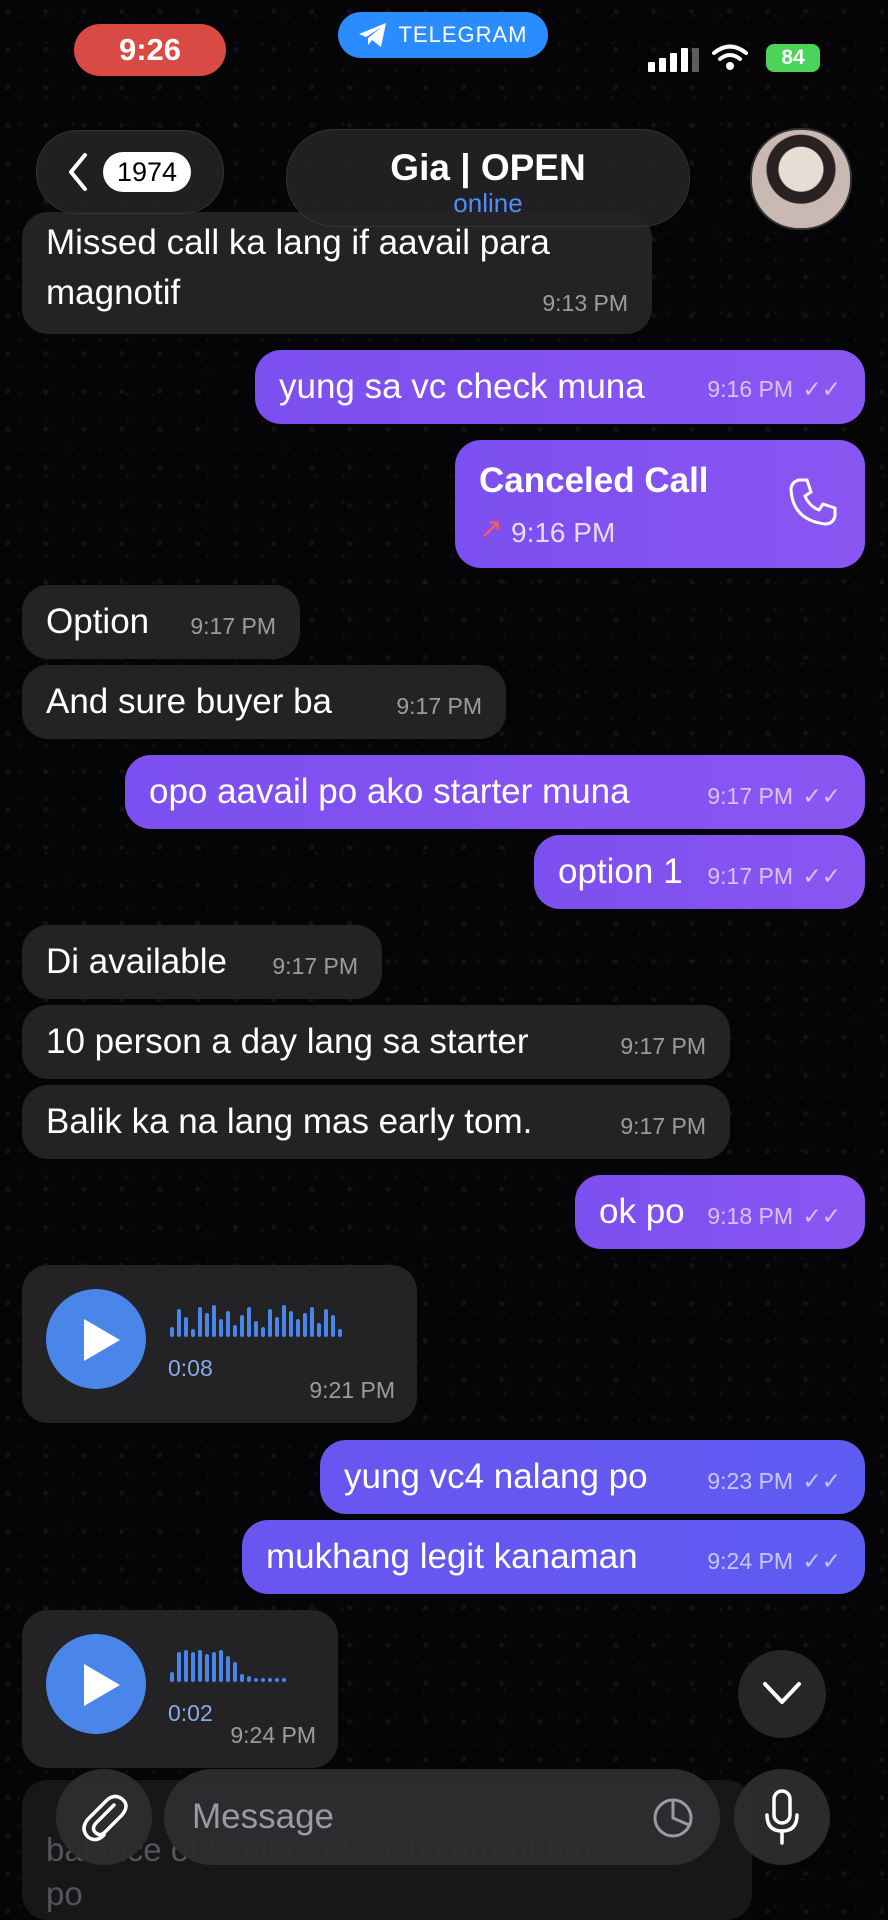  I want to click on message-bubble: option 1 9:17 PM ✓✓, so click(699, 872).